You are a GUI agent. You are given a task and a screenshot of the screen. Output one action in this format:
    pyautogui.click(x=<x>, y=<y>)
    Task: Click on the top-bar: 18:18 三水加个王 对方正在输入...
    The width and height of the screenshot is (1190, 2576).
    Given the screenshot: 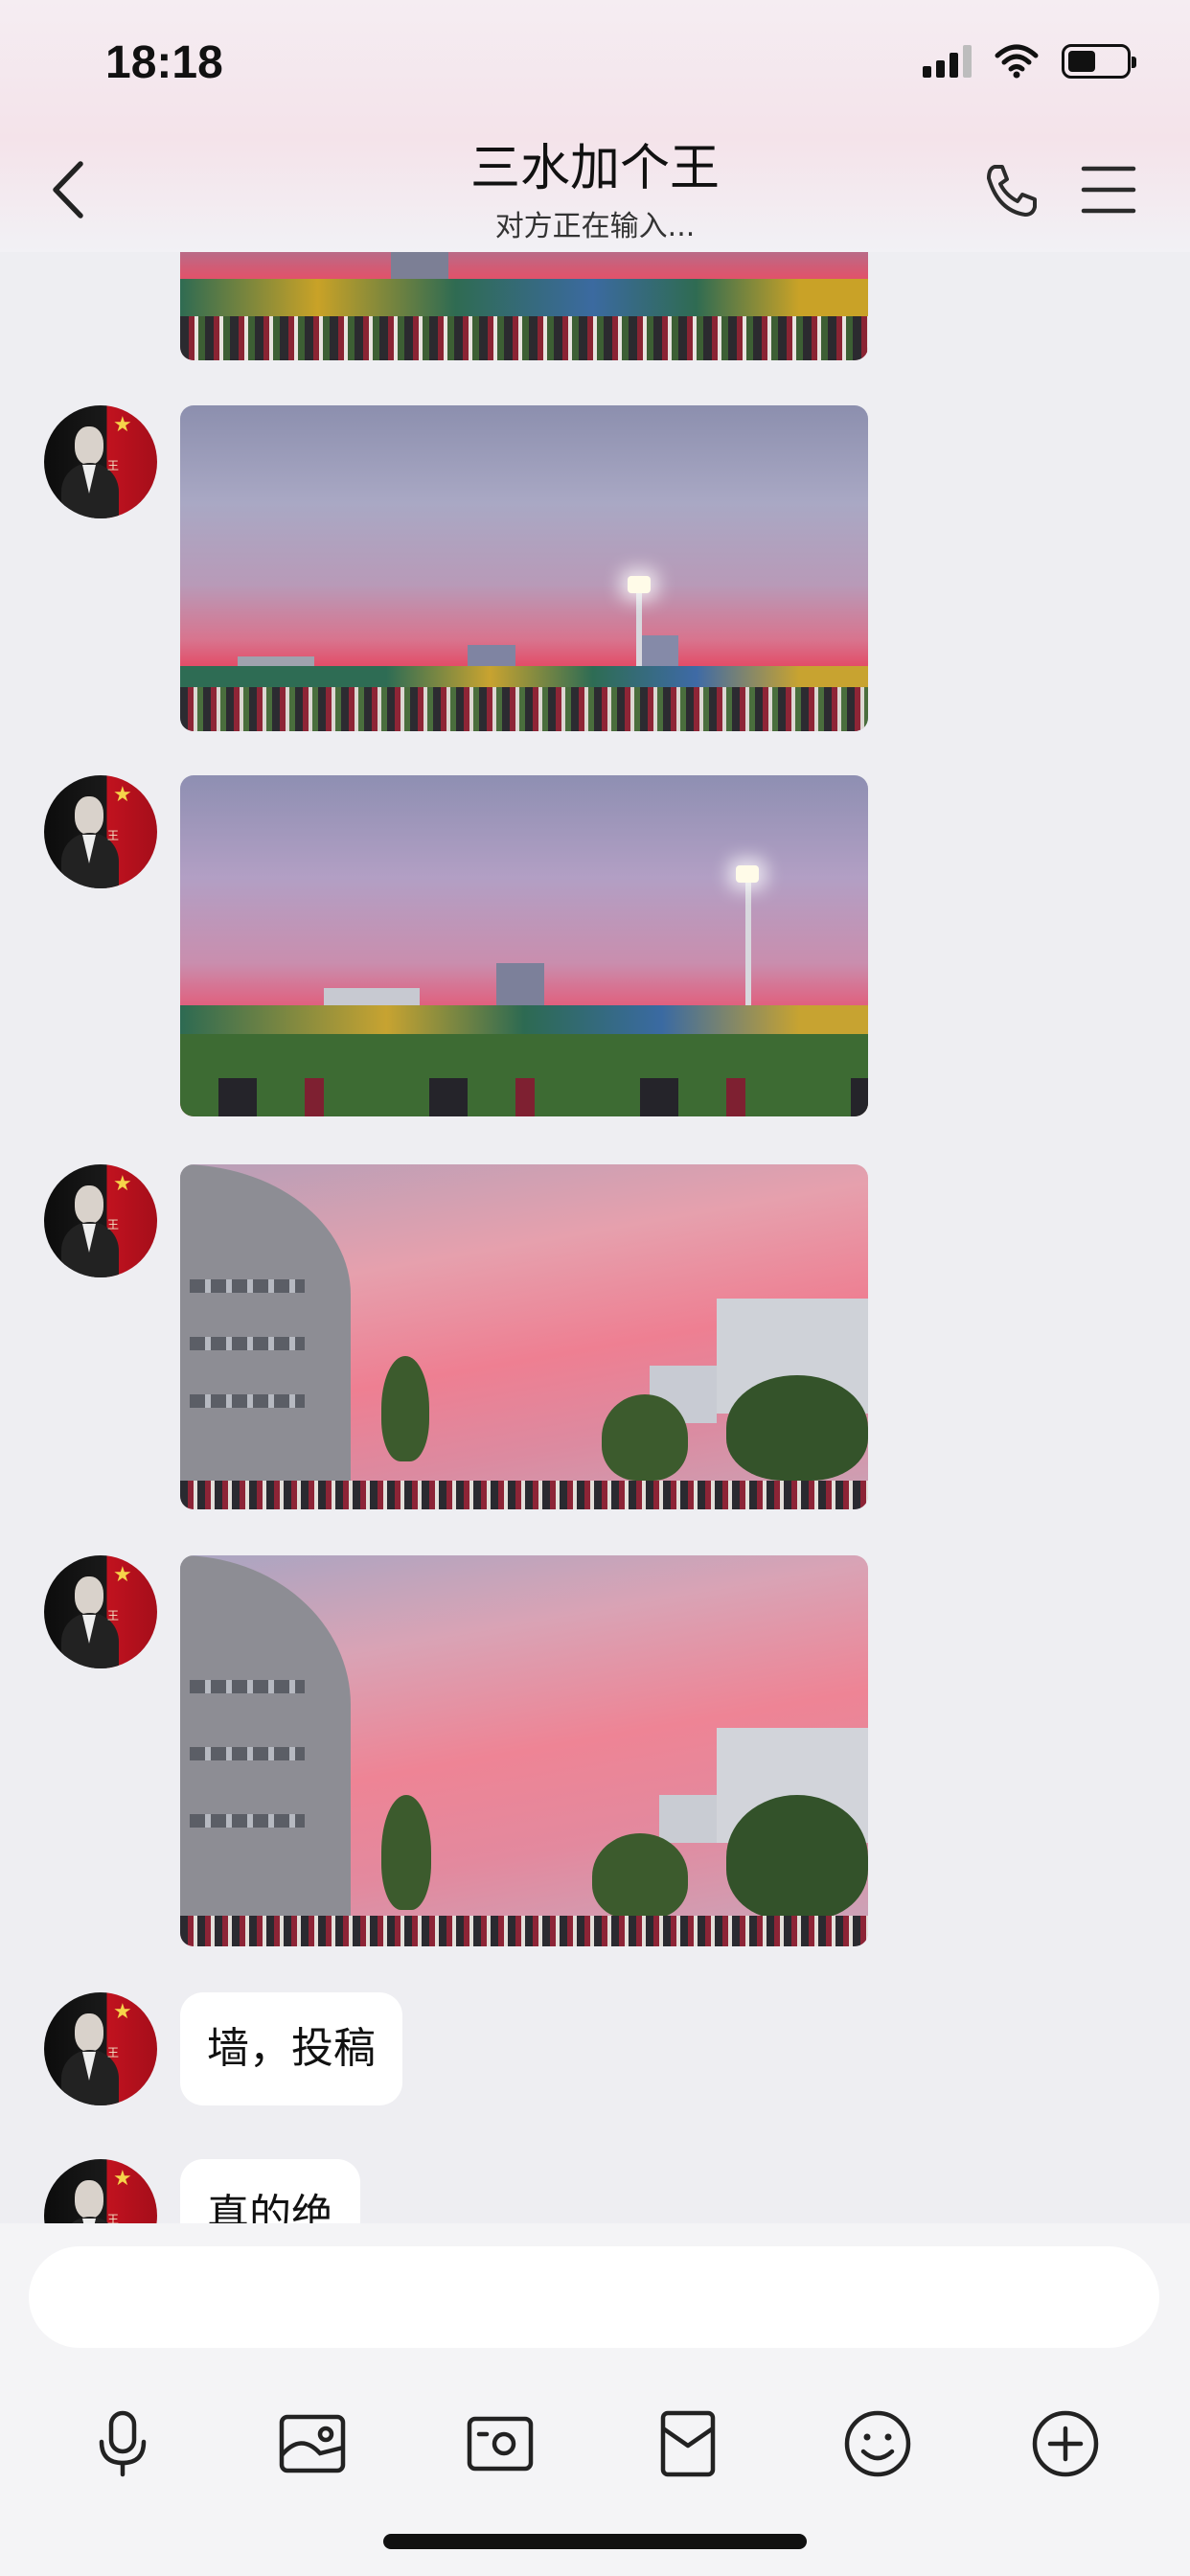 What is the action you would take?
    pyautogui.click(x=595, y=126)
    